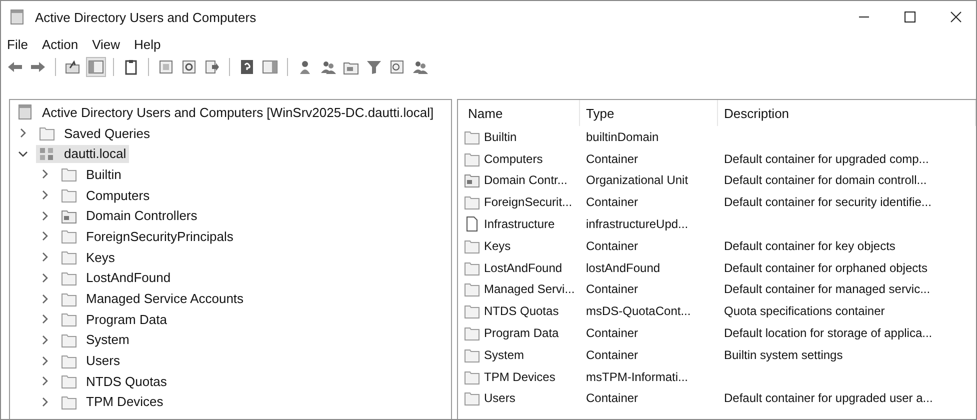 The width and height of the screenshot is (977, 420). Describe the element at coordinates (114, 381) in the screenshot. I see `tree-item: NTDS Quotas` at that location.